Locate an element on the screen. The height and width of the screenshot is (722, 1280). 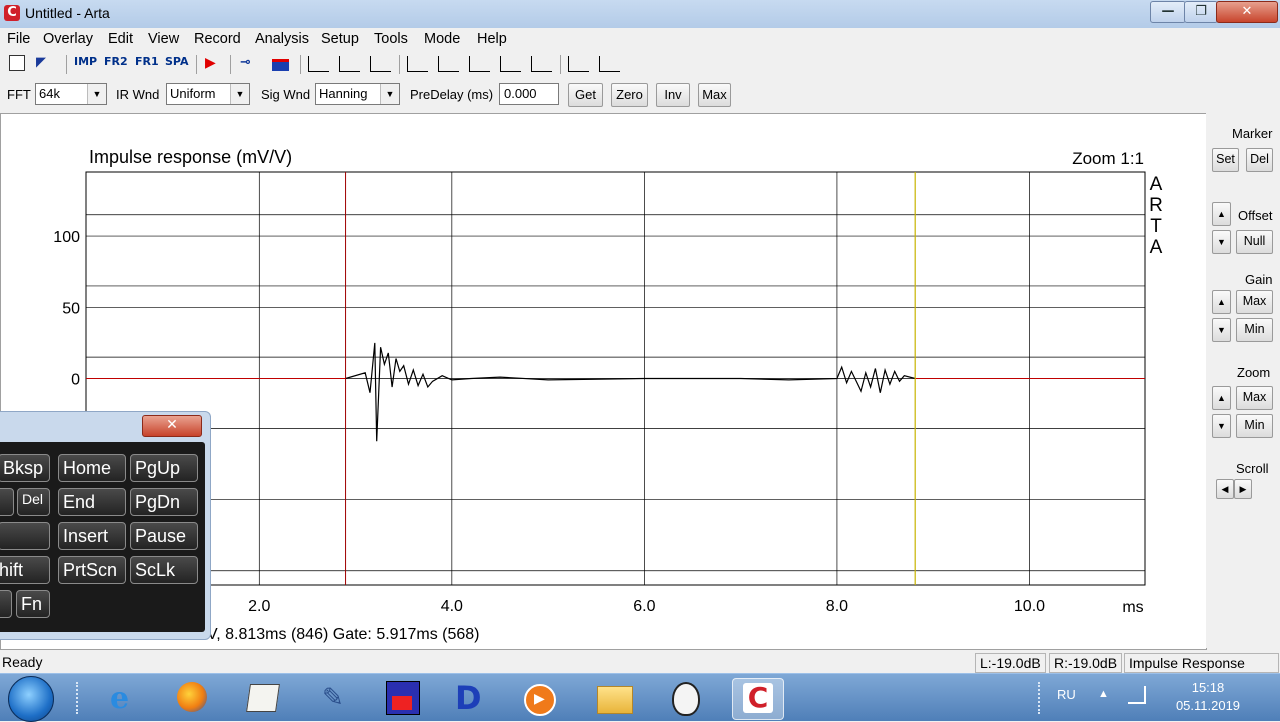
menu-edit: Edit is located at coordinates (120, 39).